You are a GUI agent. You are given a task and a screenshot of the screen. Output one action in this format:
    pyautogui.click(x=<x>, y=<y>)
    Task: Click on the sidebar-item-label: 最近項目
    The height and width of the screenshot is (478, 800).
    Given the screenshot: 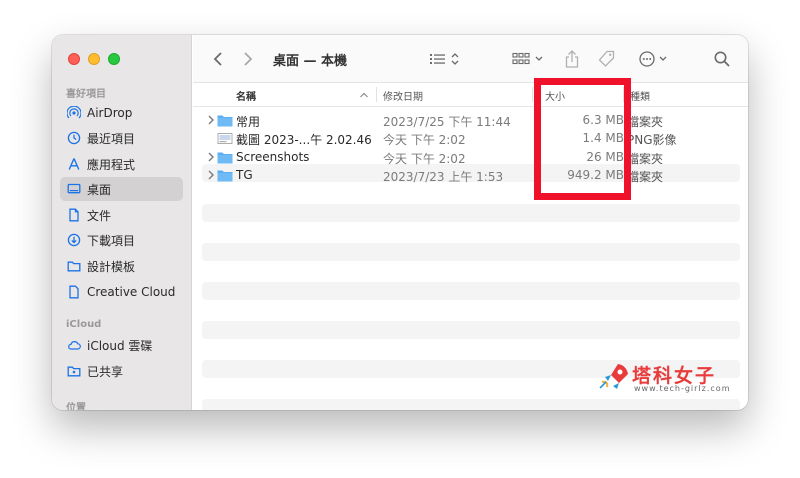 What is the action you would take?
    pyautogui.click(x=111, y=138)
    